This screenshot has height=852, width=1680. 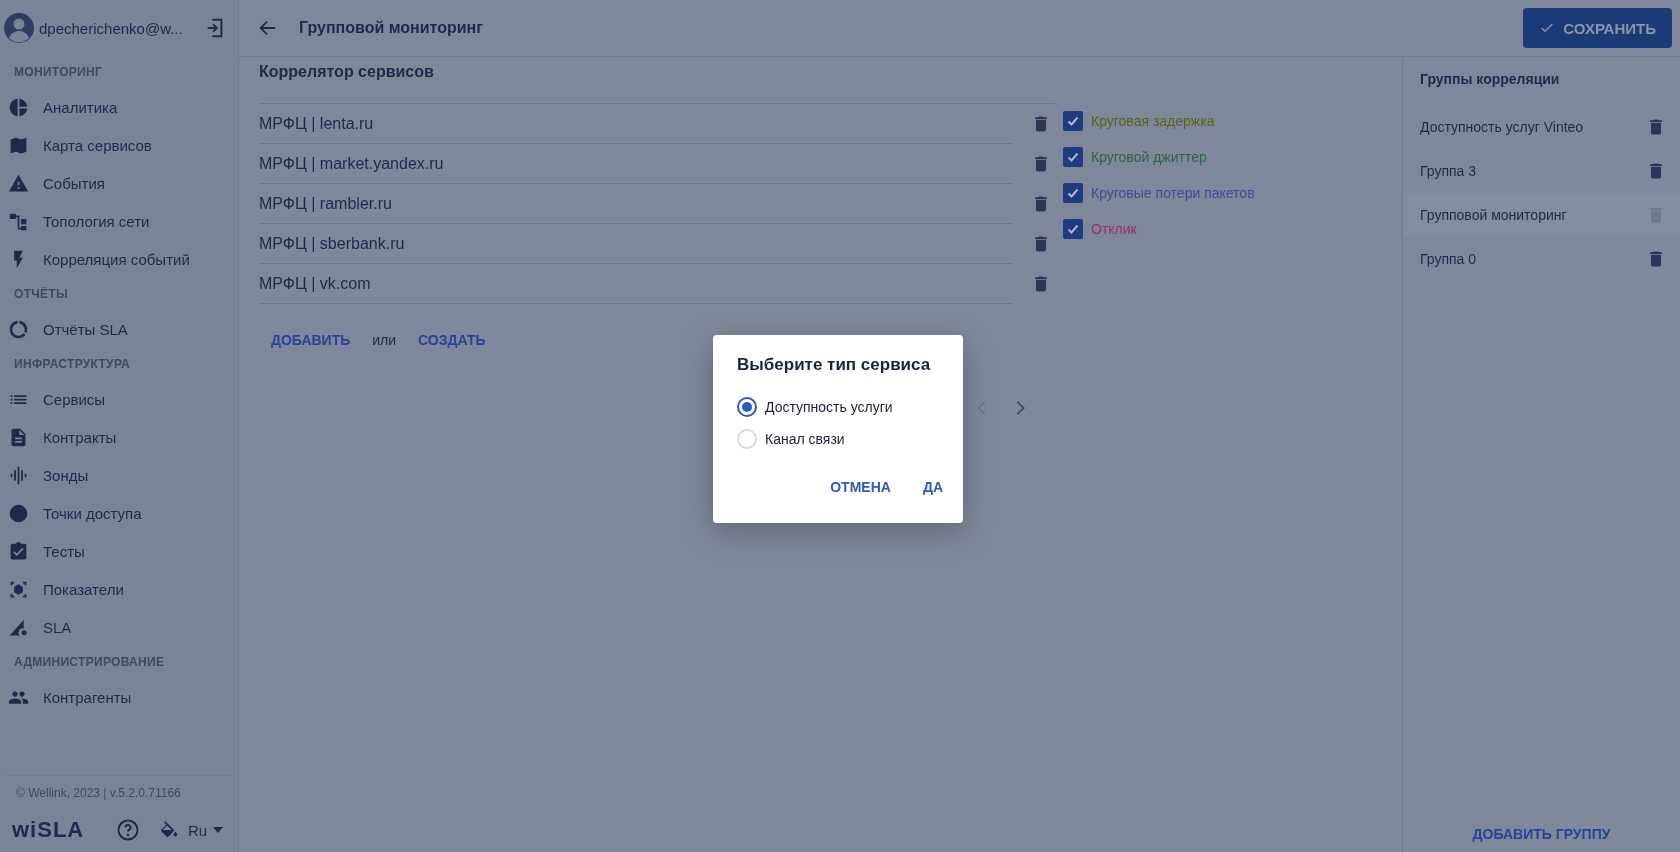 I want to click on nav-item: События, so click(x=119, y=183).